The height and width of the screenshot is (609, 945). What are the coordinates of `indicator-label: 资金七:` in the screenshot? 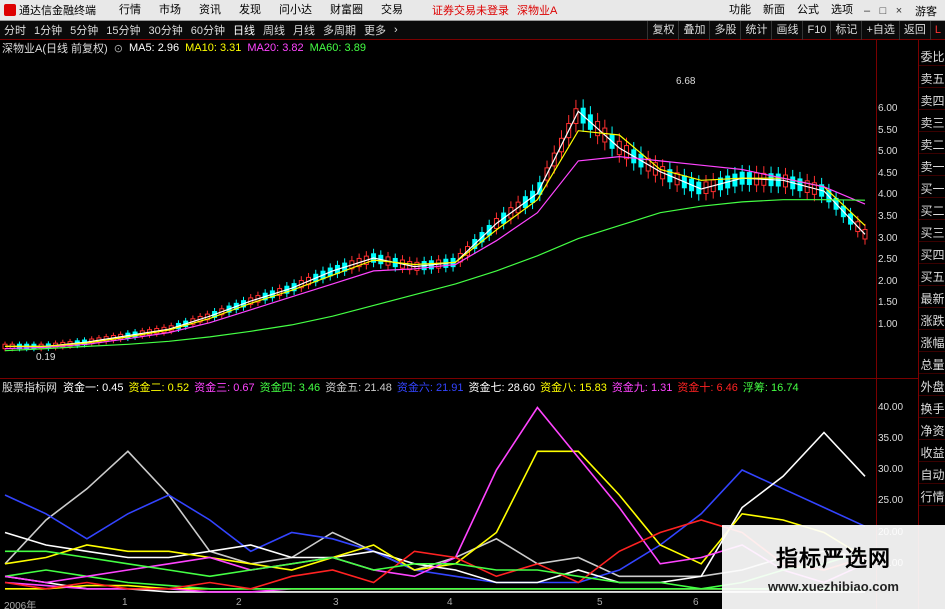 It's located at (486, 388).